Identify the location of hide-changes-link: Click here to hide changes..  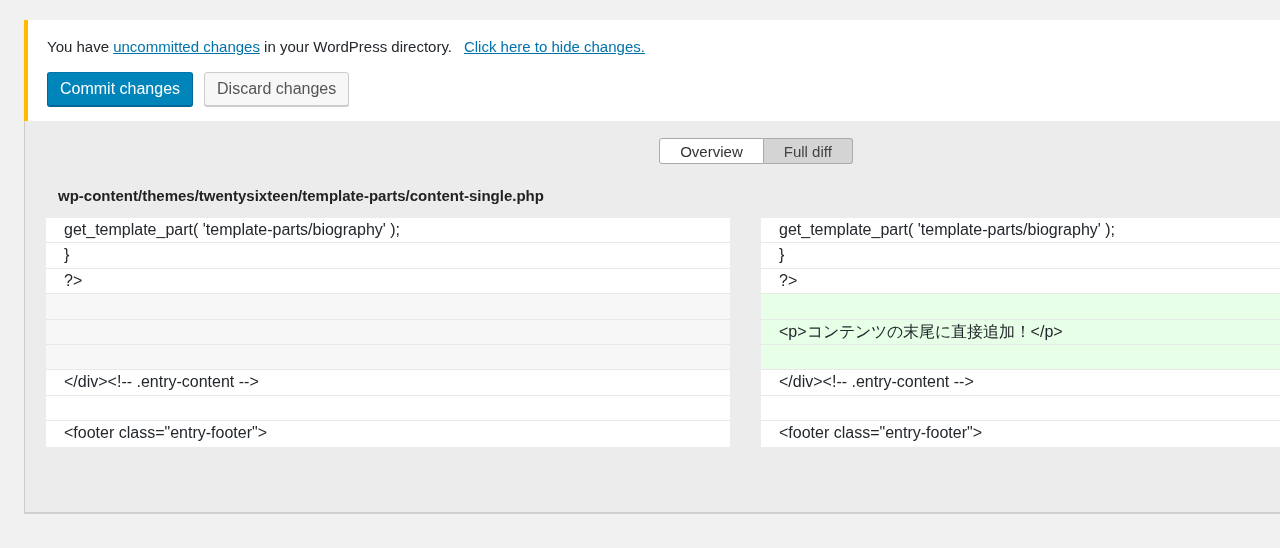
(554, 46).